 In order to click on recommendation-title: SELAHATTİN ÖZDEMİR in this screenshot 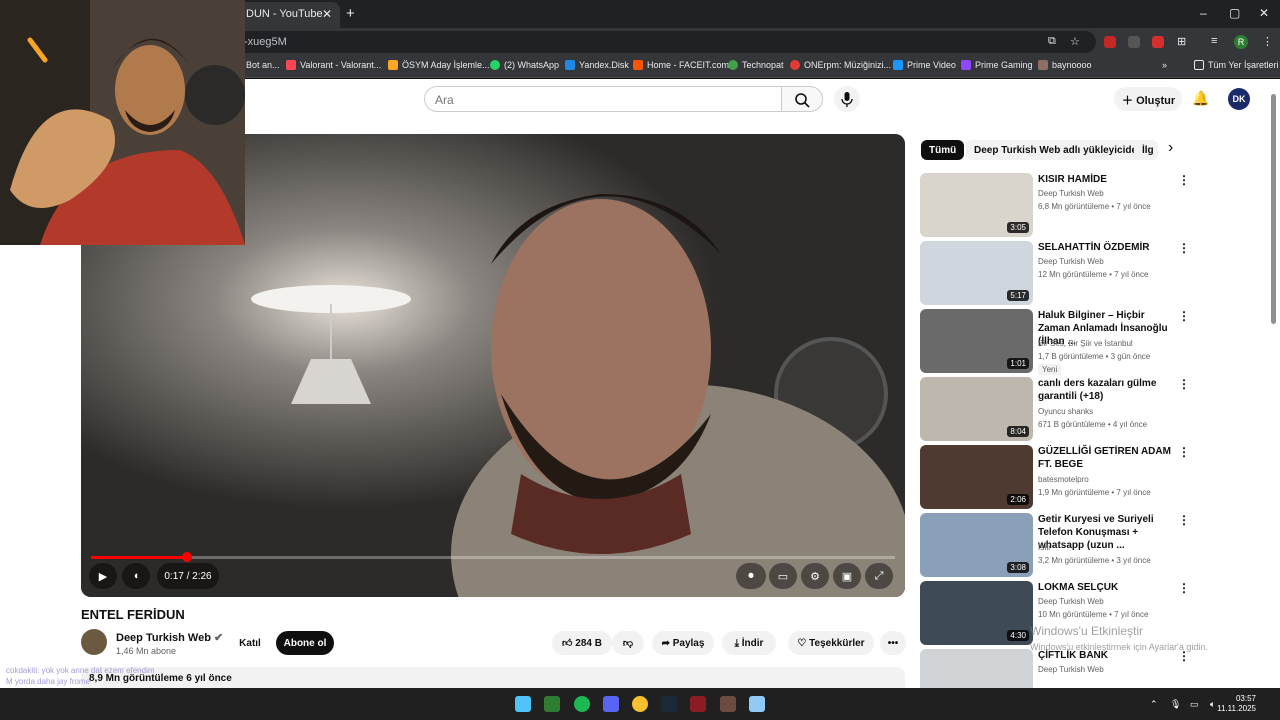, I will do `click(1106, 247)`.